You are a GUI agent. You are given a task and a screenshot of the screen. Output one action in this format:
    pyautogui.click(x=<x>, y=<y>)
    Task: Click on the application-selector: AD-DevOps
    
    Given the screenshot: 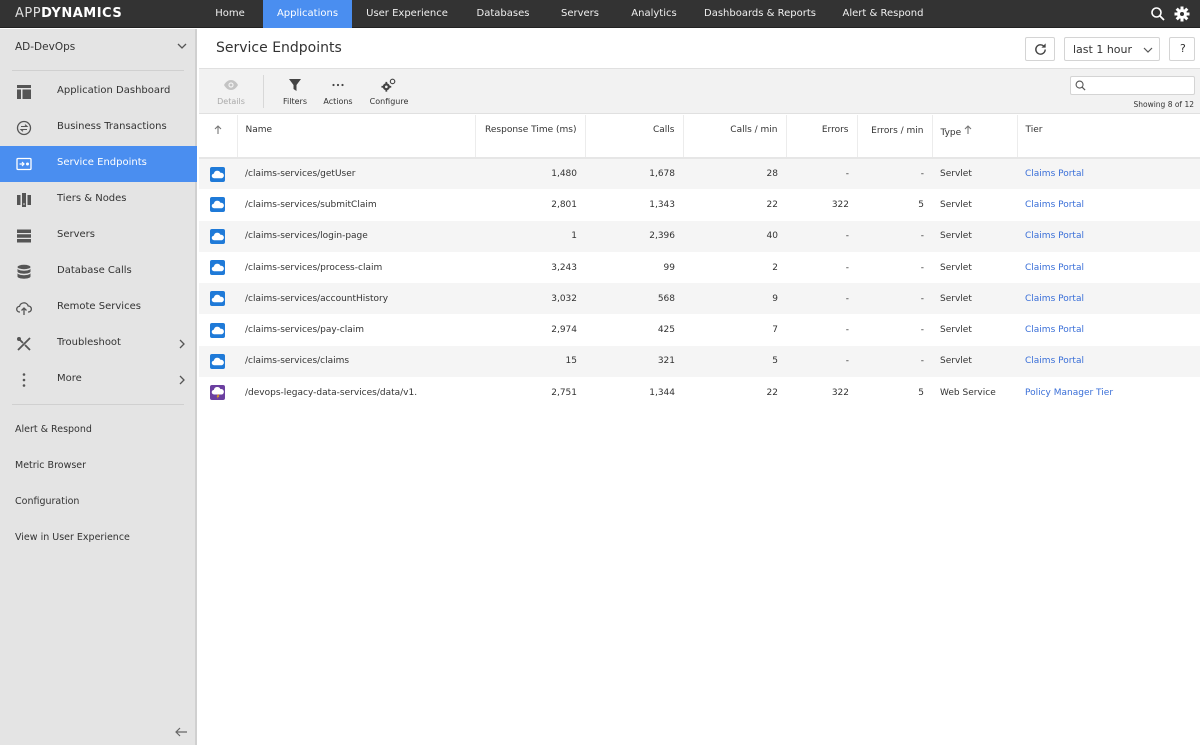 What is the action you would take?
    pyautogui.click(x=45, y=47)
    